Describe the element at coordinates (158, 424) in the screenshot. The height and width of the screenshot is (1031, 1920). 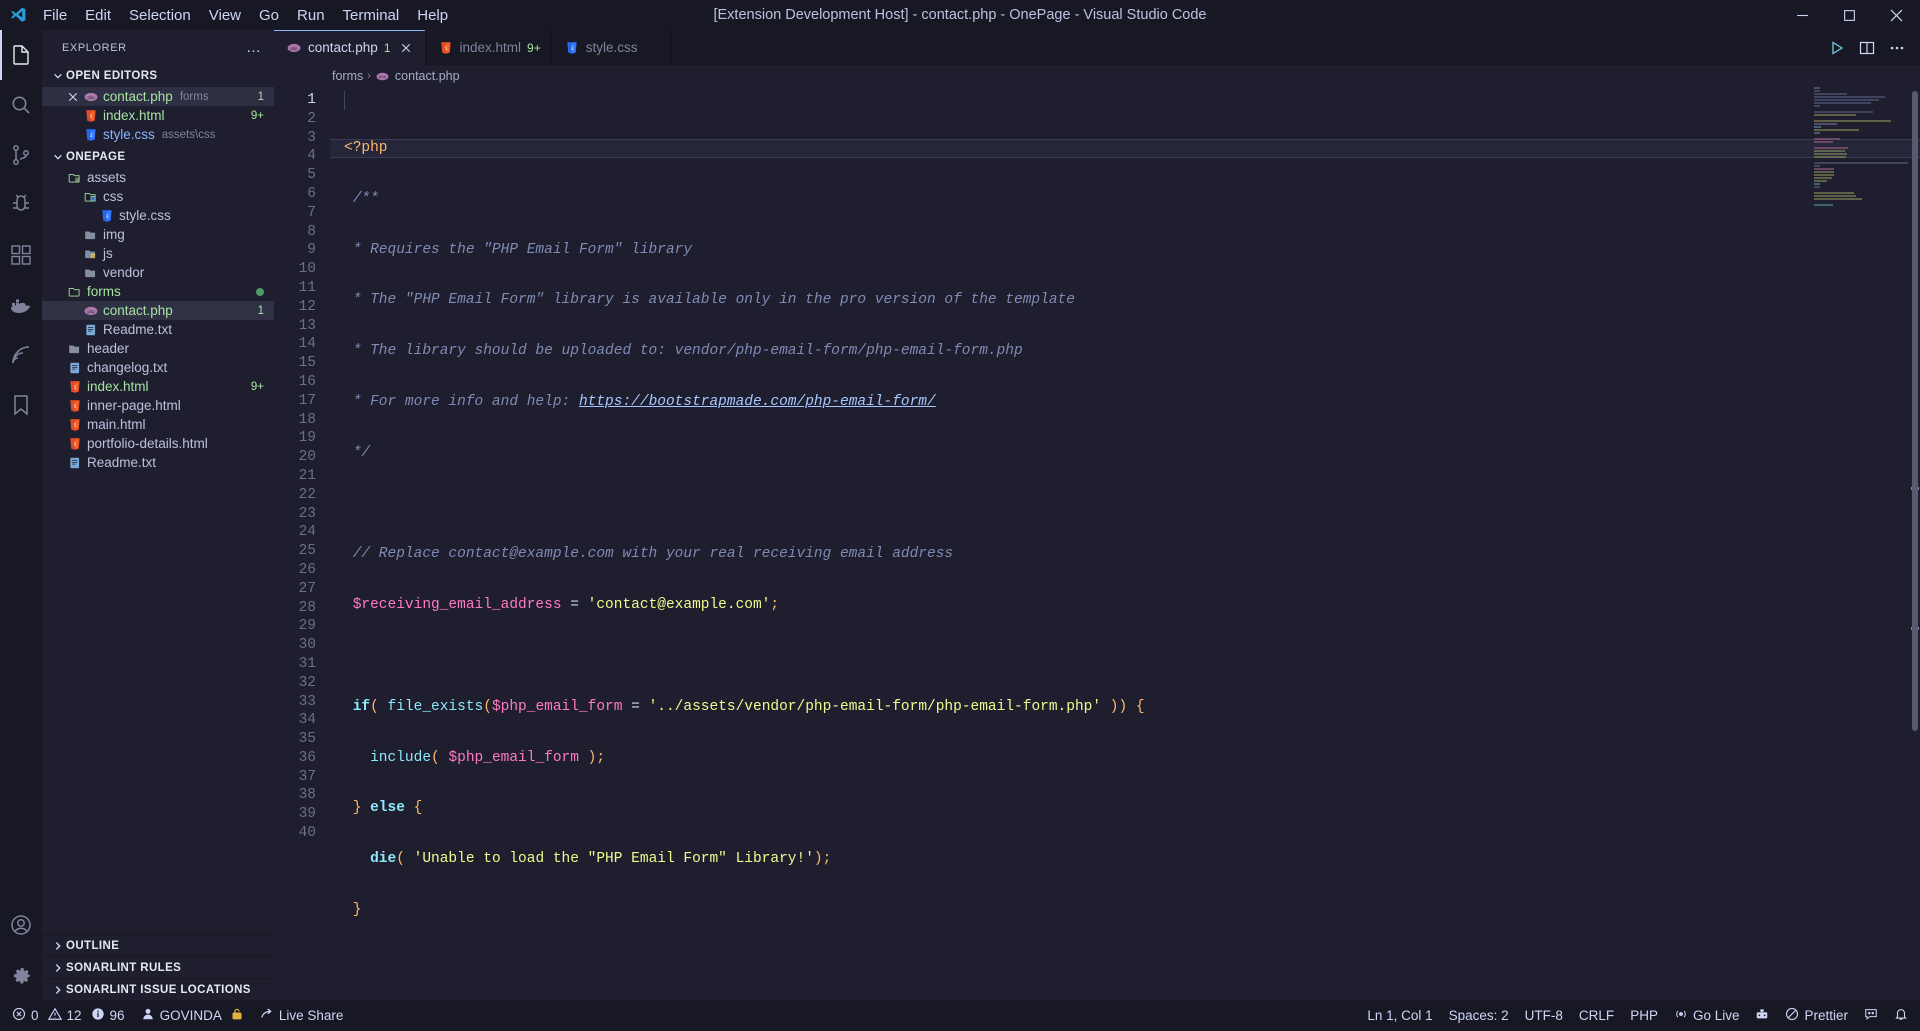
I see `tree-item-main-html: 5 main.html` at that location.